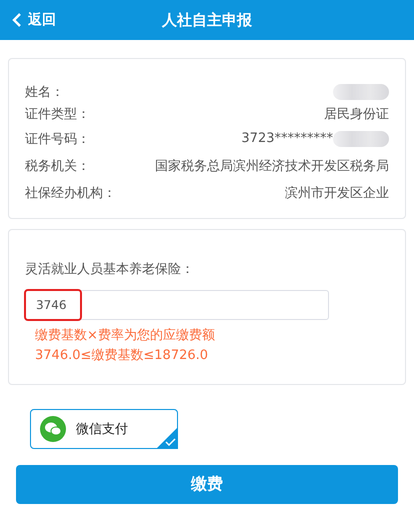 This screenshot has height=524, width=414. Describe the element at coordinates (272, 166) in the screenshot. I see `info-value: 国家税务总局滨州经济技术开发区税务局` at that location.